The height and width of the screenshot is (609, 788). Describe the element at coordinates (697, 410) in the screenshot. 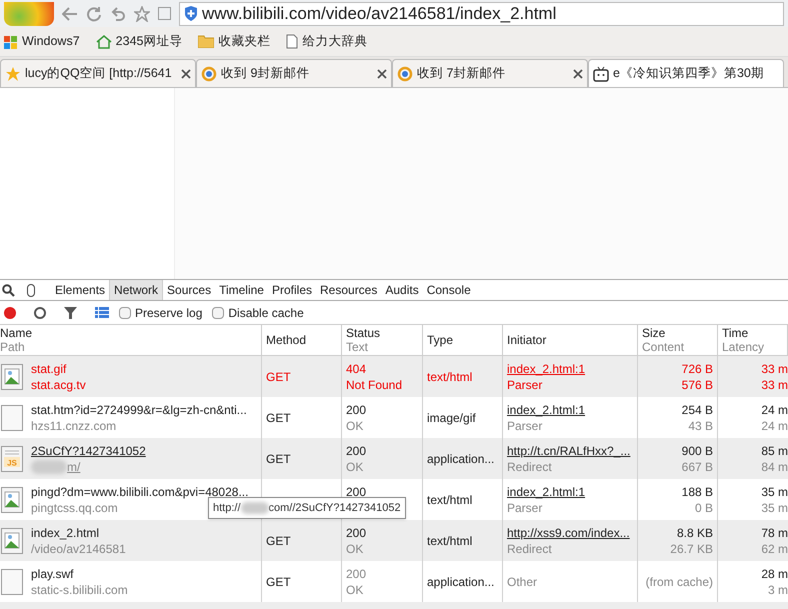

I see `size-cell: 254 B` at that location.